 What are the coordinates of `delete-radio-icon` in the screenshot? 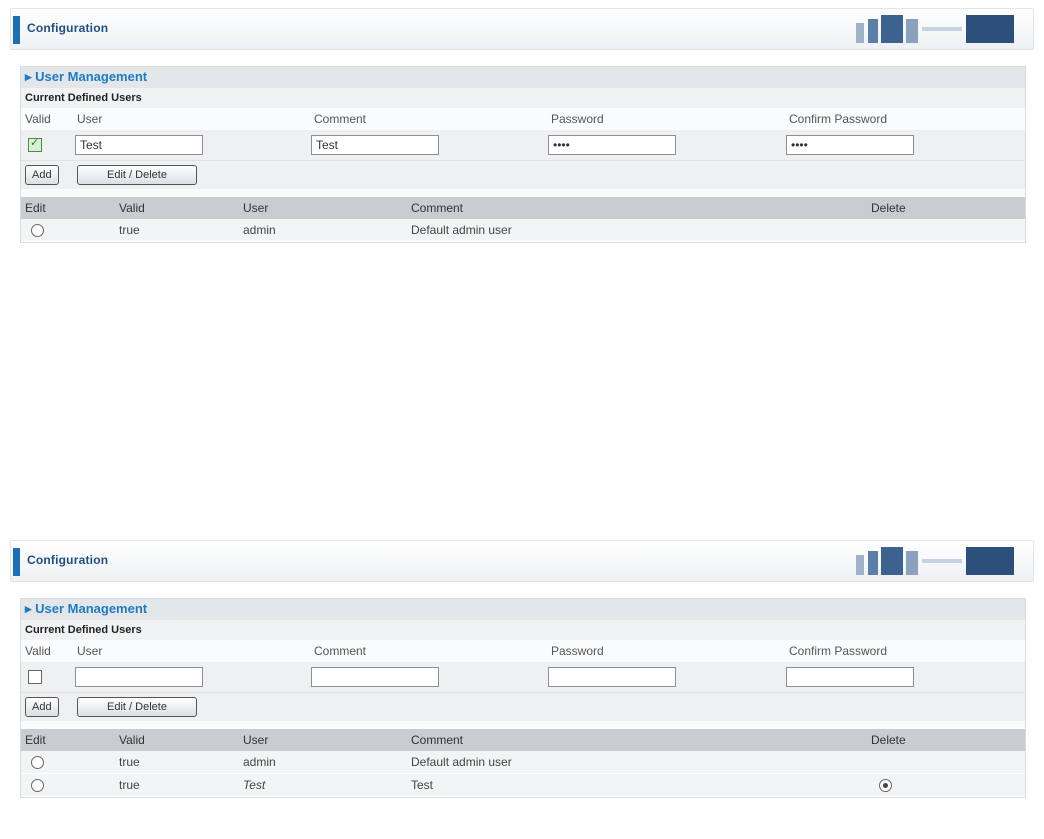 It's located at (885, 786).